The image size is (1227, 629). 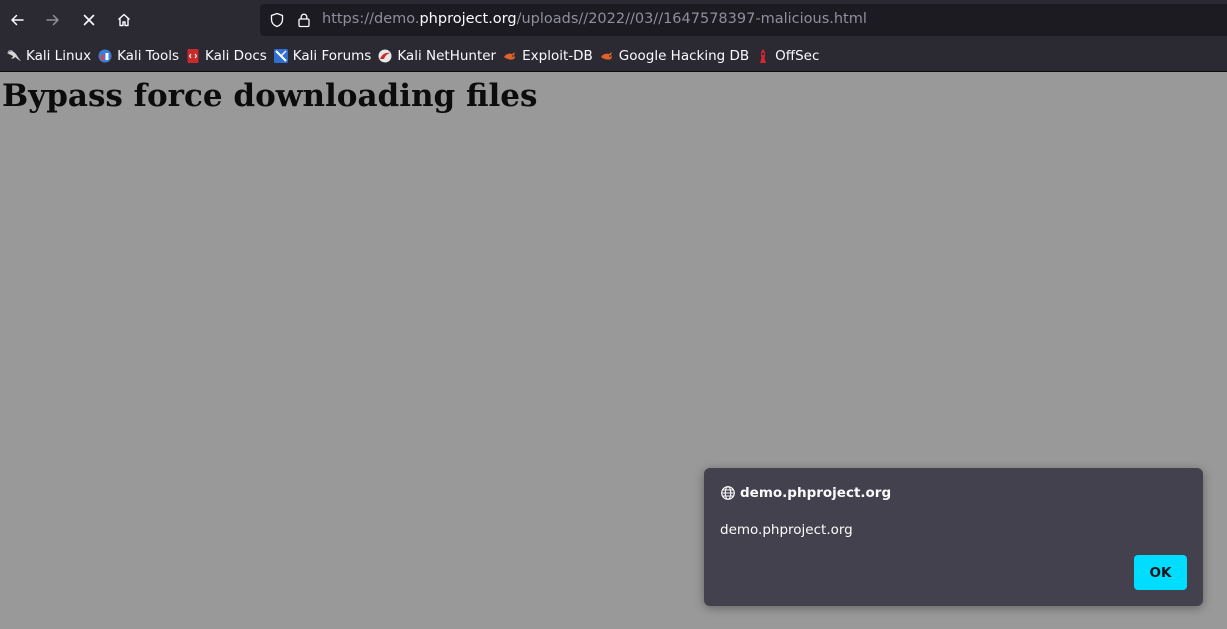 What do you see at coordinates (786, 530) in the screenshot?
I see `dialog-message: demo.phproject.org` at bounding box center [786, 530].